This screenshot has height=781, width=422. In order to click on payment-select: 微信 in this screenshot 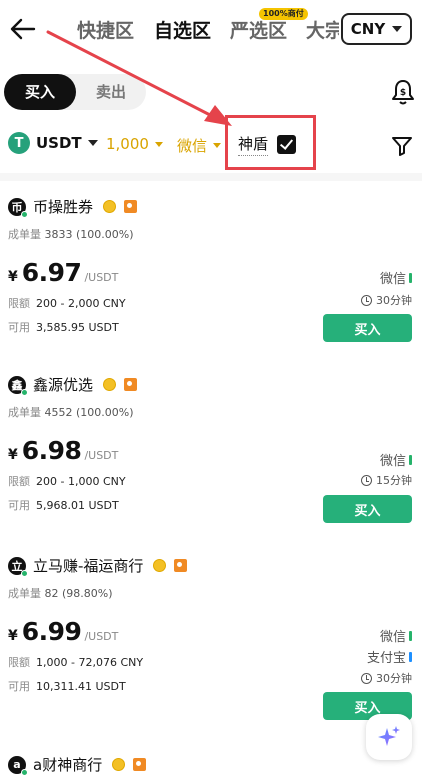, I will do `click(199, 145)`.